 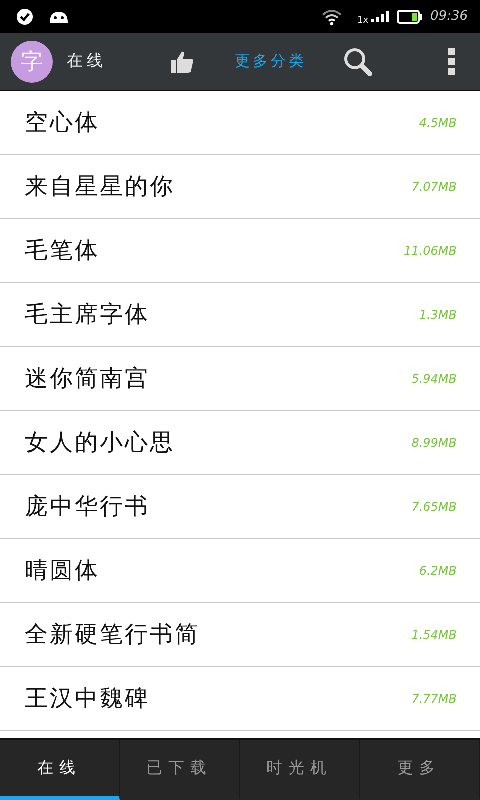 I want to click on font-size: 1.54MB, so click(x=434, y=635).